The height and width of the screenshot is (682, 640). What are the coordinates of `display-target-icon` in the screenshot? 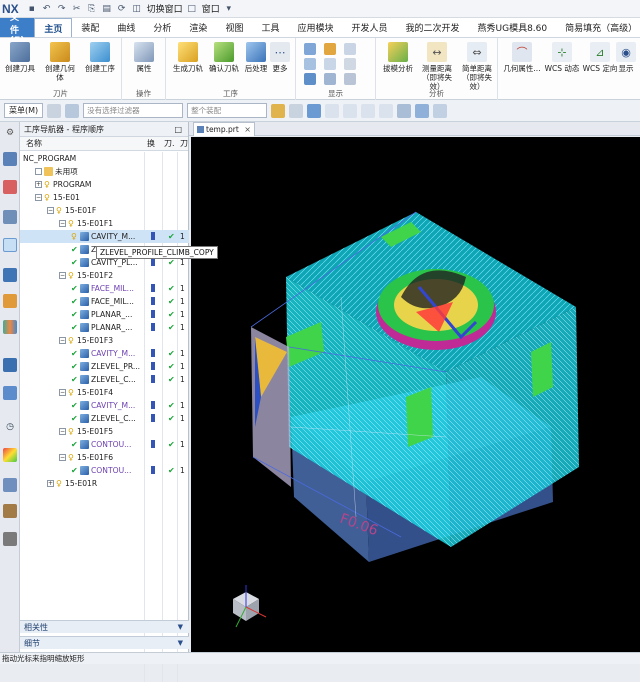 It's located at (350, 64).